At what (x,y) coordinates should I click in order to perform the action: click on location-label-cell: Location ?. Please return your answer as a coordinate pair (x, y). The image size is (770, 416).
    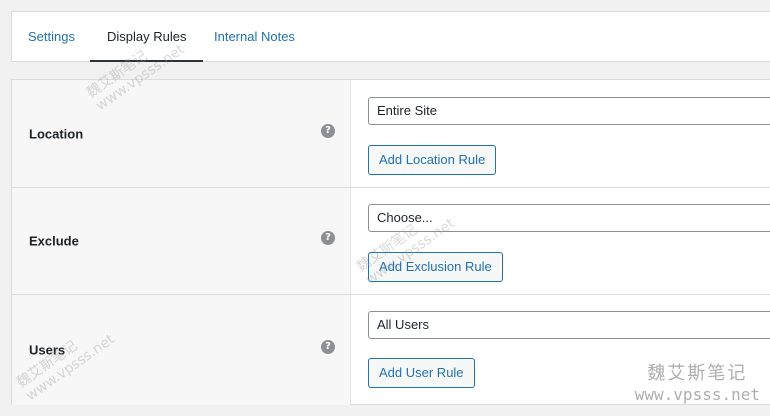
    Looking at the image, I should click on (181, 133).